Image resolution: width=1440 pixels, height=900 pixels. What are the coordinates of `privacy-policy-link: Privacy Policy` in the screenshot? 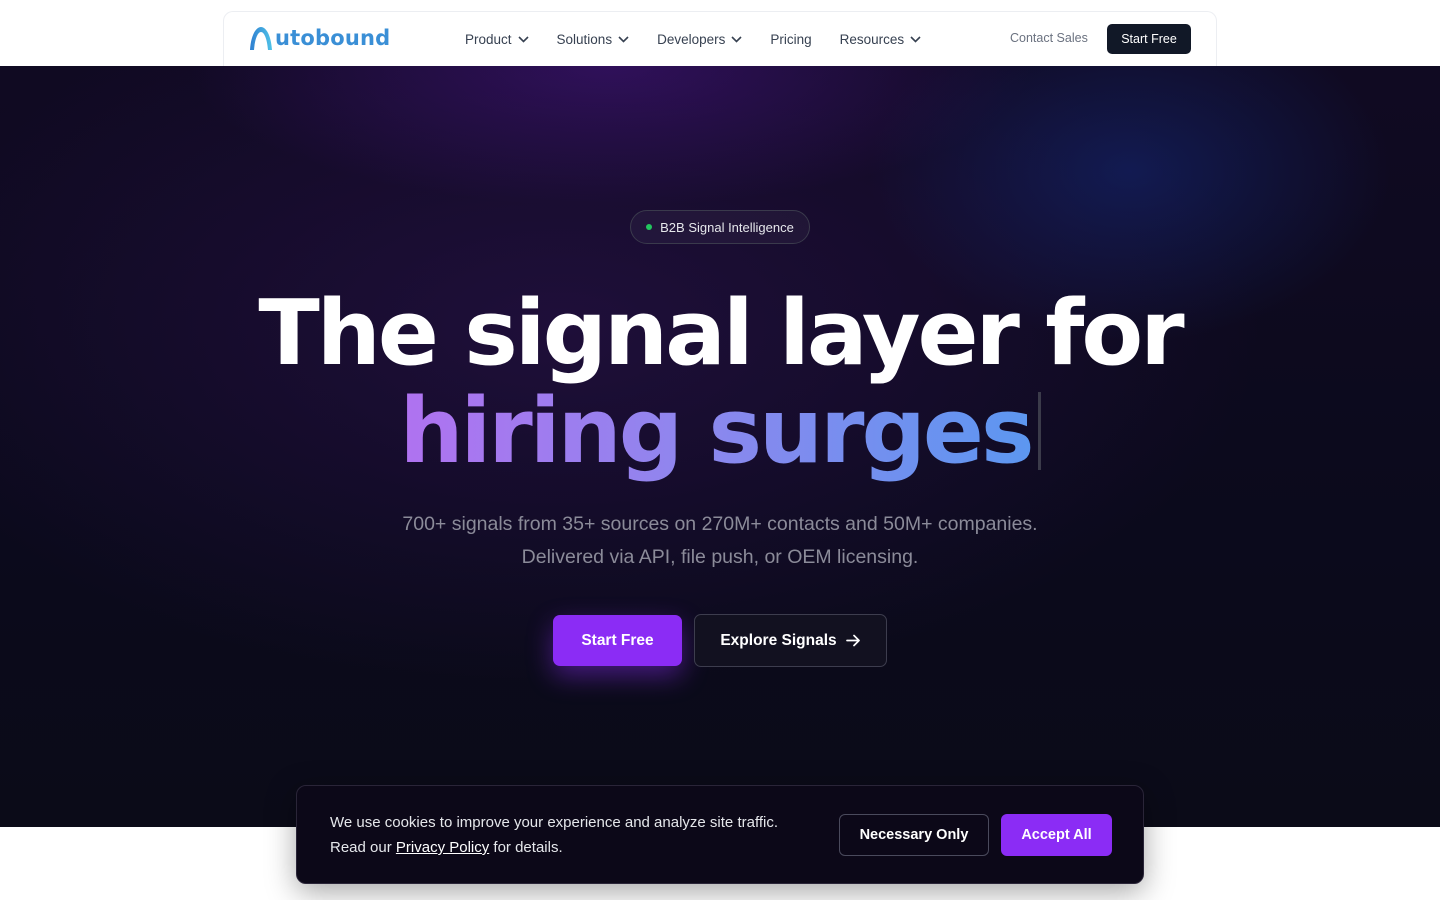 It's located at (442, 847).